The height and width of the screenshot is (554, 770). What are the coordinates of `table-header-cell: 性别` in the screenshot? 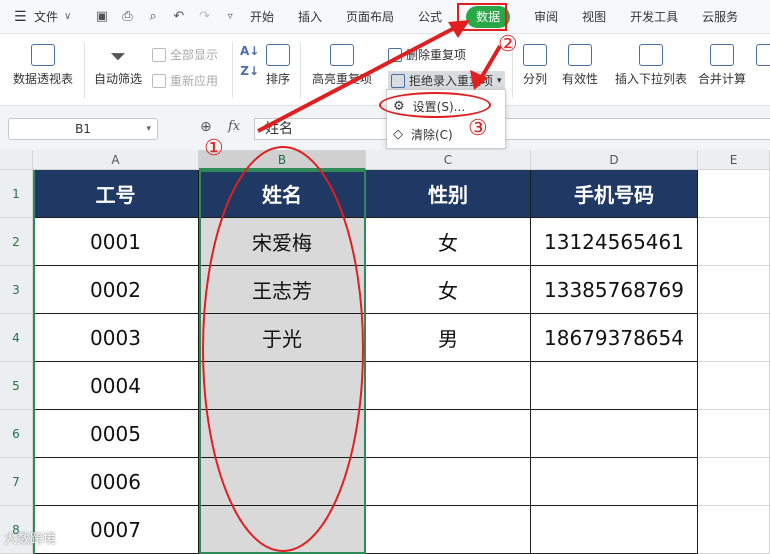 It's located at (448, 194).